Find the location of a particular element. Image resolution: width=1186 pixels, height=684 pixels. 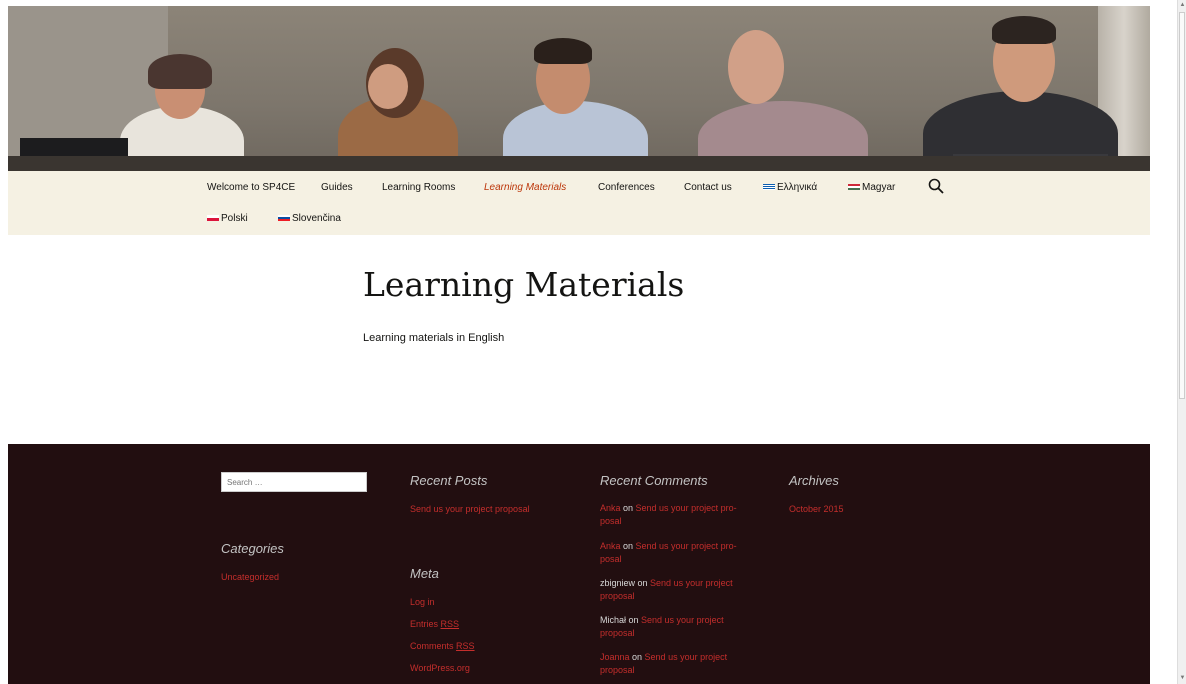

nav-item-greek: Ελληνικά is located at coordinates (790, 187).